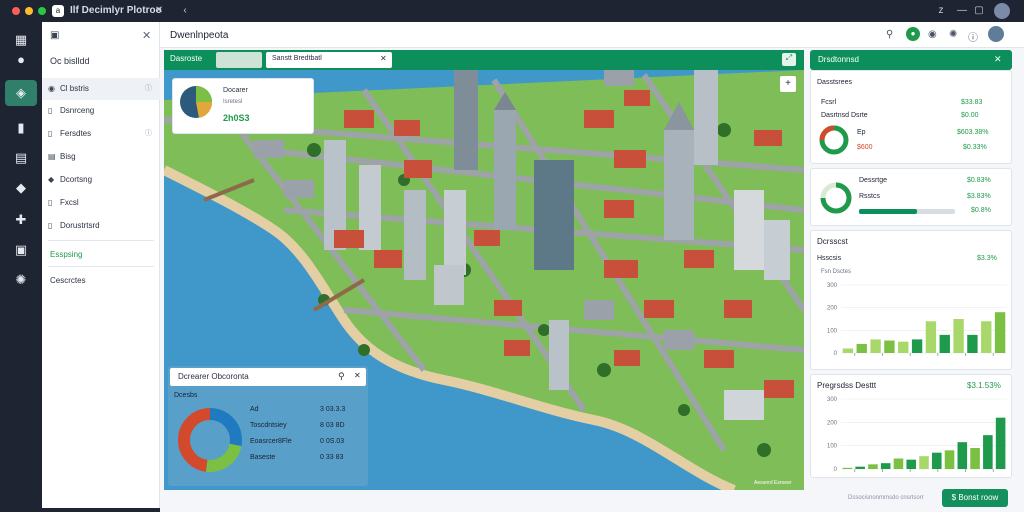 The height and width of the screenshot is (512, 1024). I want to click on close-sidebar-icon: ✕, so click(146, 35).